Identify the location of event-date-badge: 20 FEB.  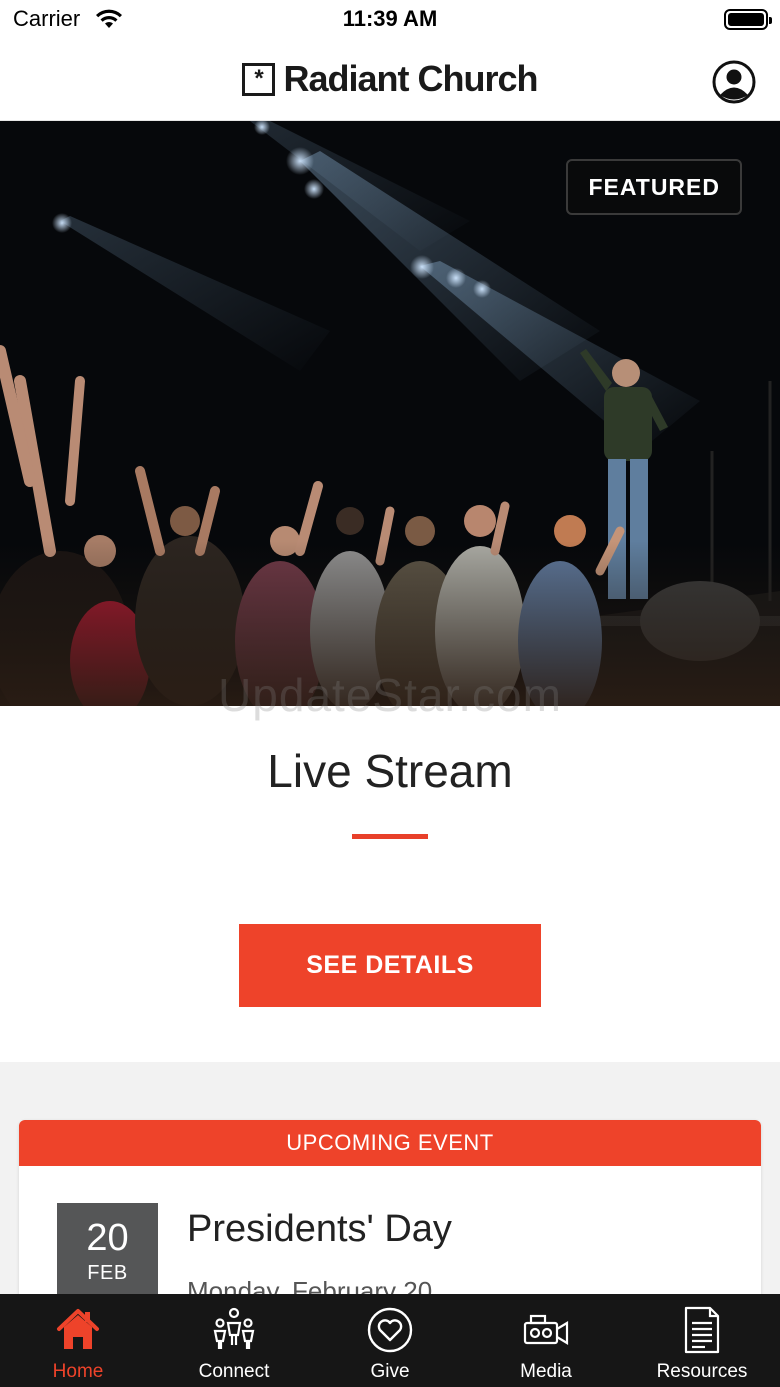
(107, 1255).